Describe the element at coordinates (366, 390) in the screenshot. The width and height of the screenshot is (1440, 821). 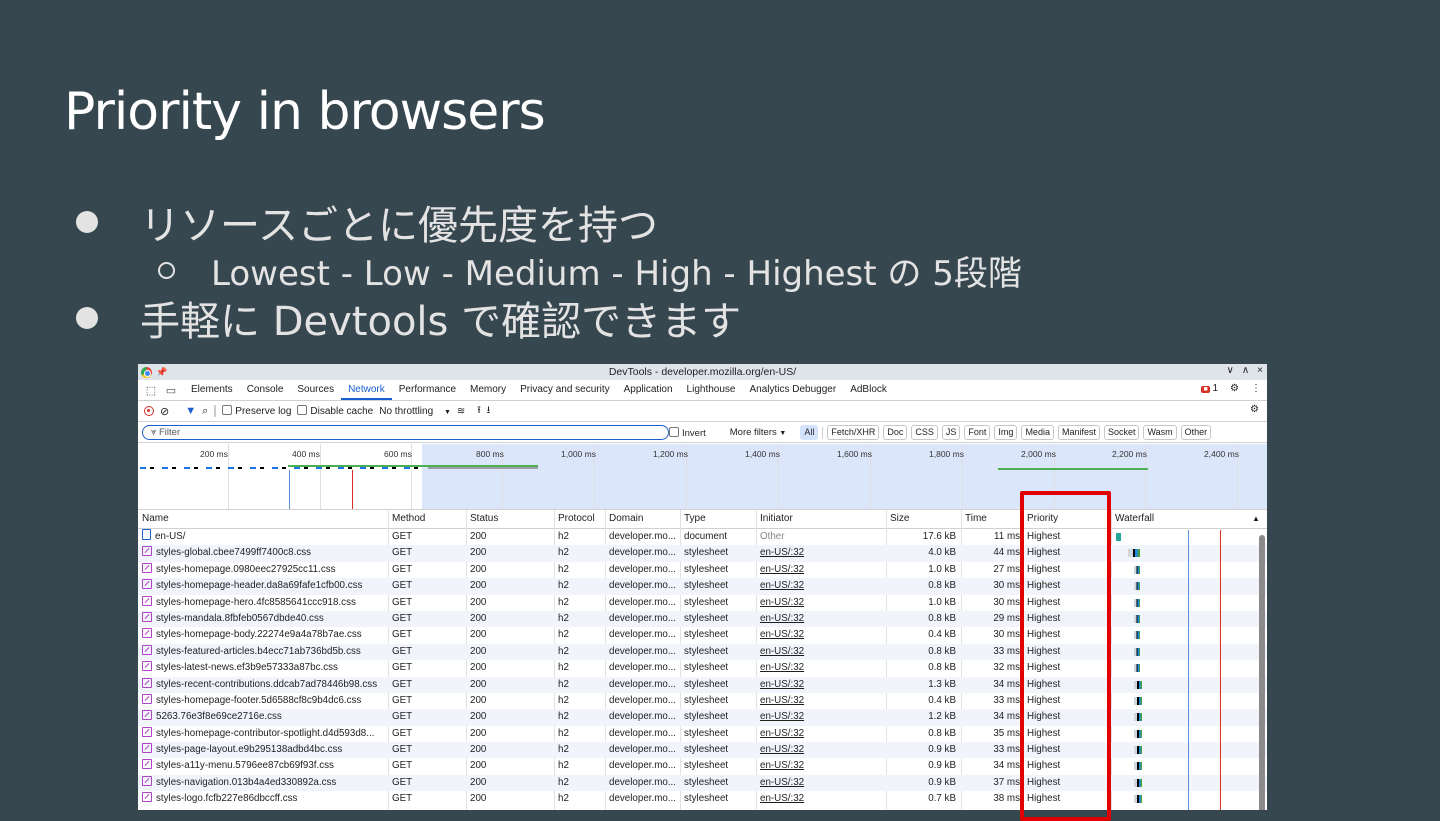
I see `tab-network: Network` at that location.